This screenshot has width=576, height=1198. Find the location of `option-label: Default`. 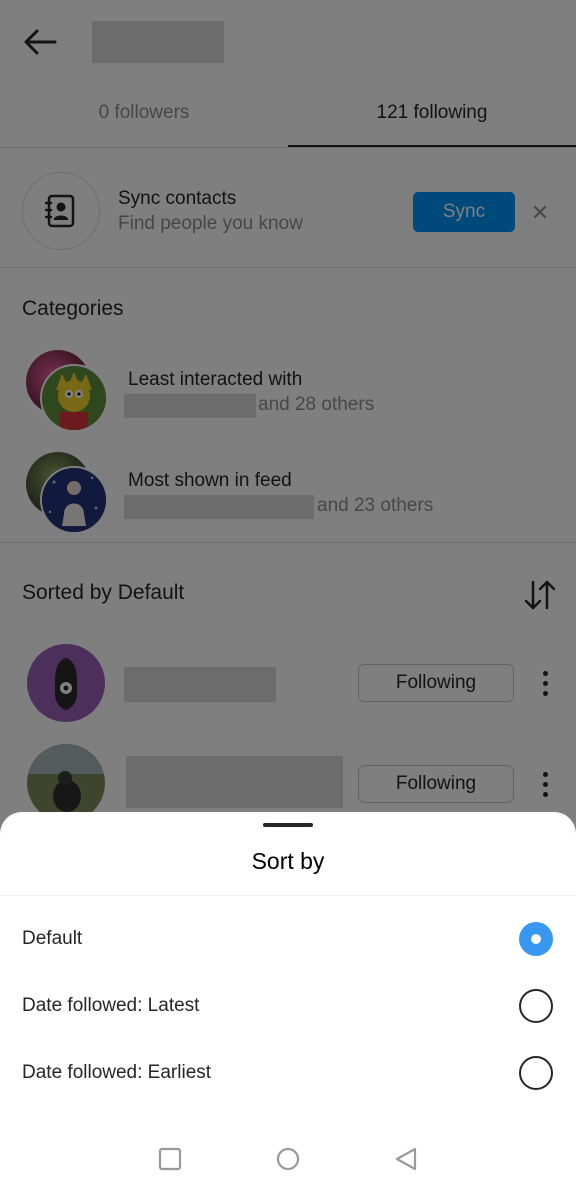

option-label: Default is located at coordinates (52, 938).